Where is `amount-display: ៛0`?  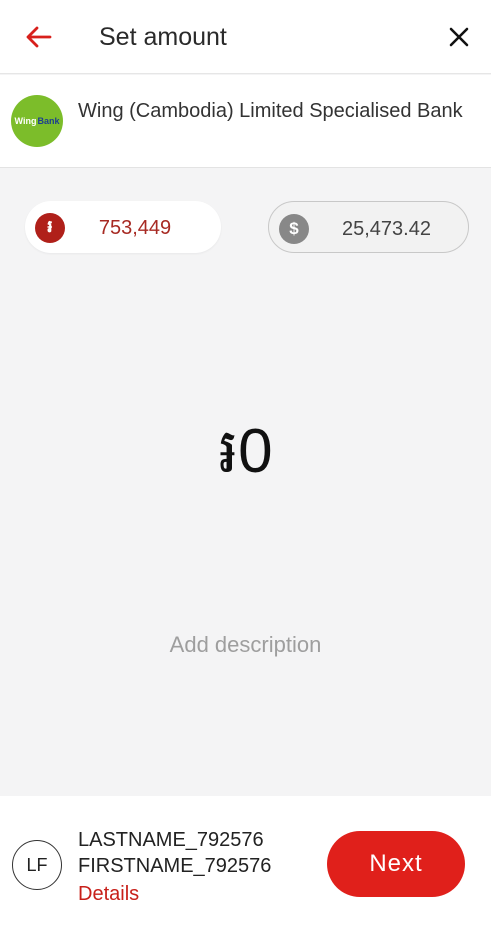
amount-display: ៛0 is located at coordinates (245, 452).